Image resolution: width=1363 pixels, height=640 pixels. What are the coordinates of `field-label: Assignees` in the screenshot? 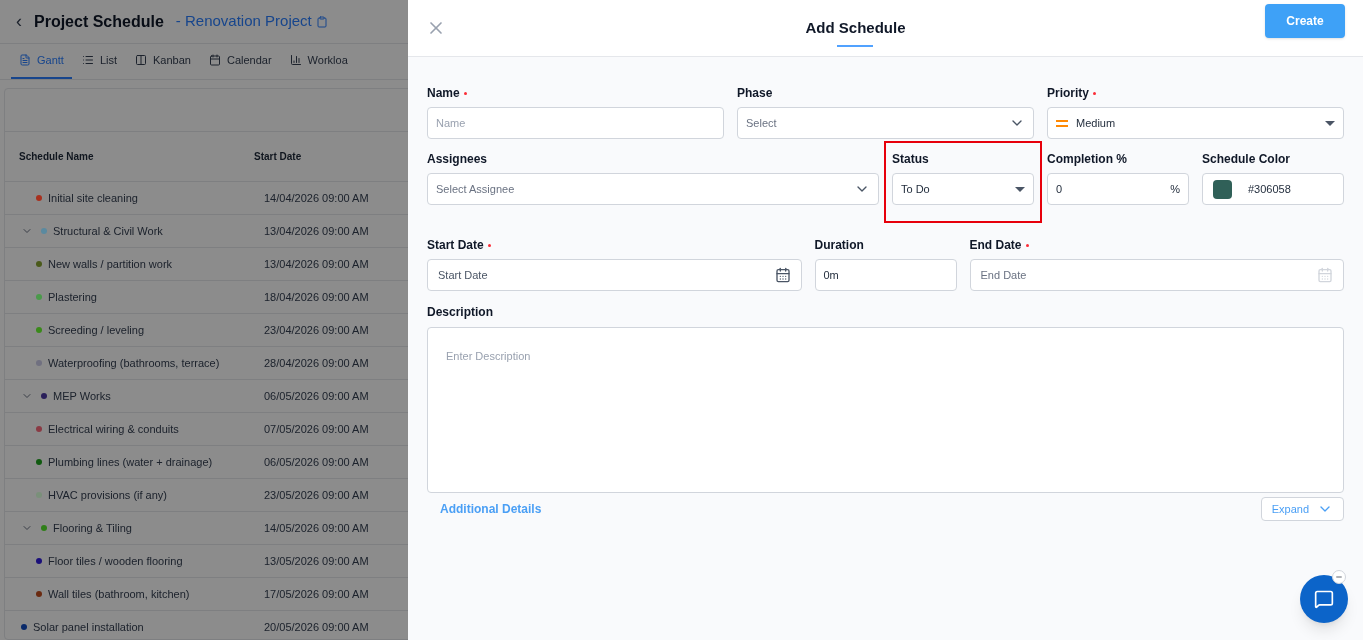 It's located at (457, 159).